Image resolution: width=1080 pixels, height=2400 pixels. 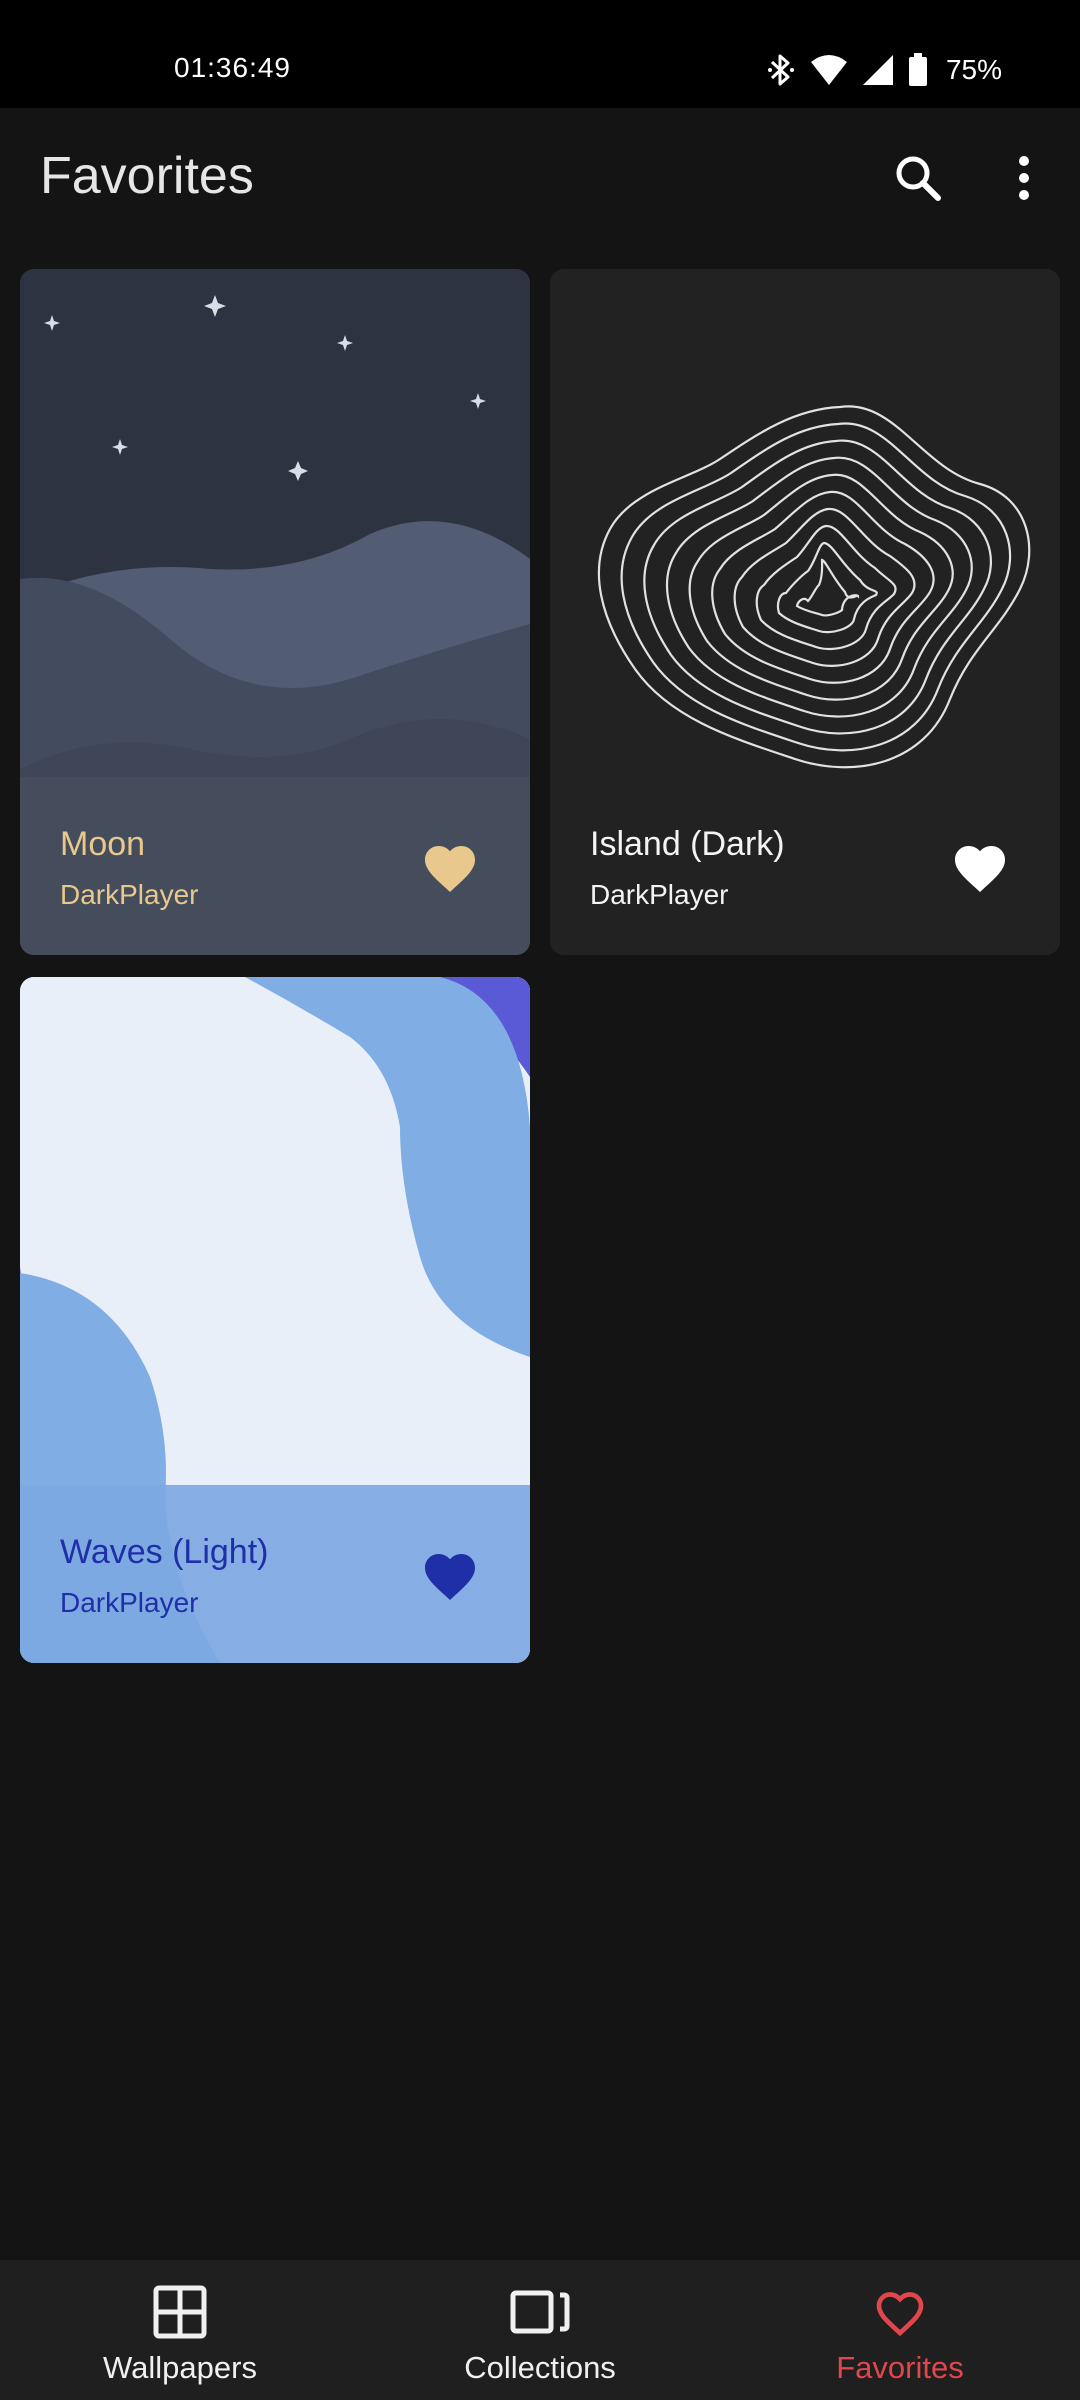 I want to click on grid-icon, so click(x=180, y=2312).